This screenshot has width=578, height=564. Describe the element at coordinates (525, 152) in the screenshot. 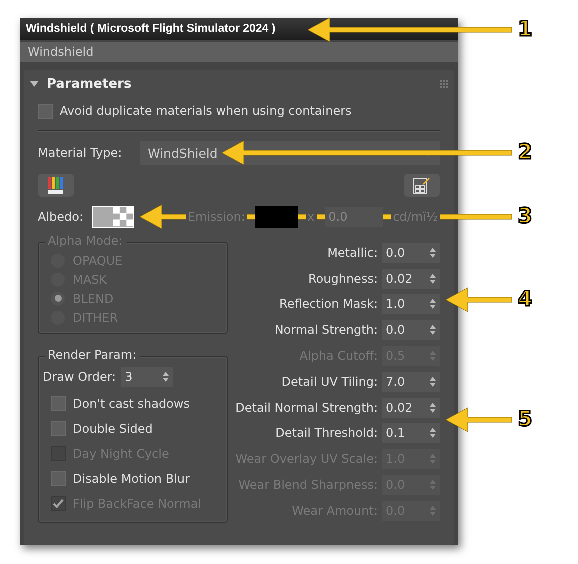

I see `callout-number: 2` at that location.